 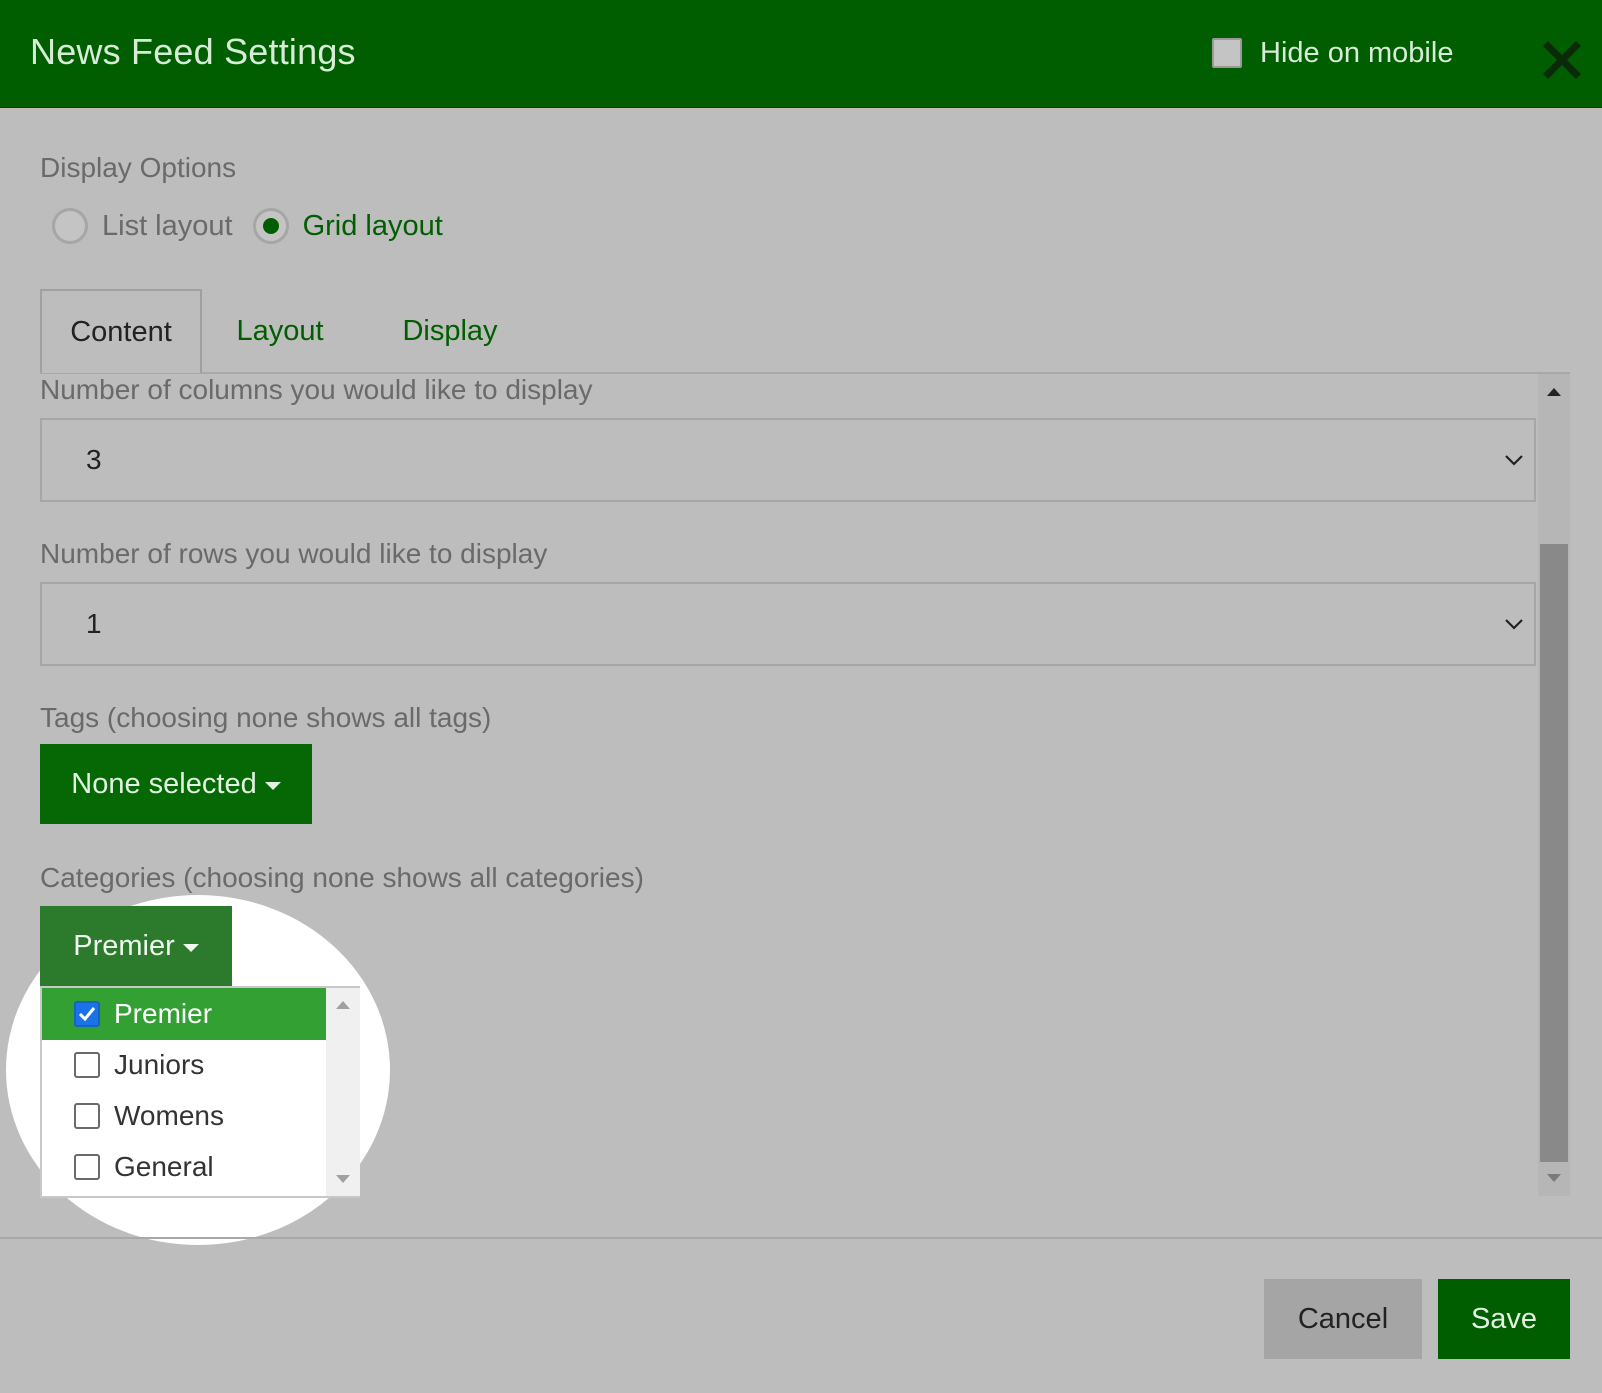 I want to click on category-option-womens: Womens, so click(x=184, y=1116).